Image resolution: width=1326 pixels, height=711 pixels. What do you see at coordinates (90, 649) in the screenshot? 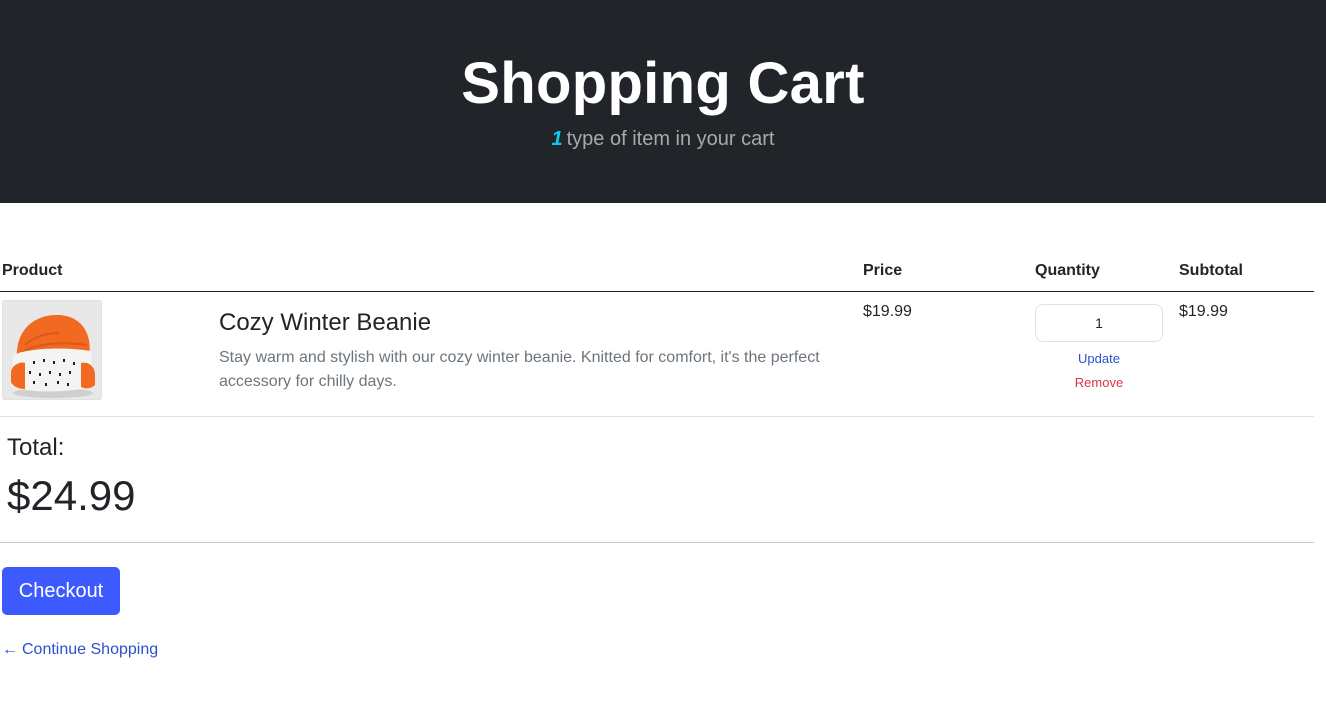
I see `continue-shopping-label: Continue Shopping` at bounding box center [90, 649].